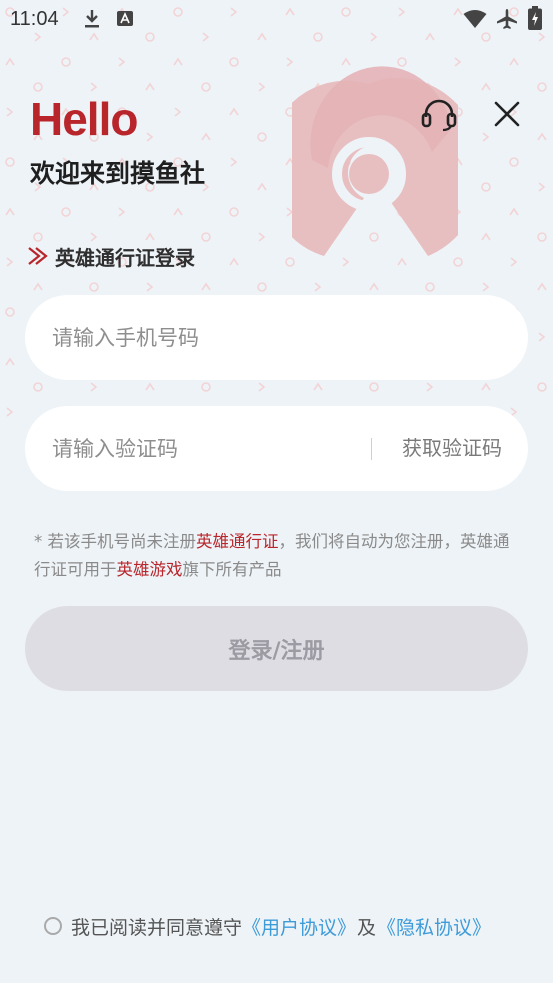  Describe the element at coordinates (38, 256) in the screenshot. I see `chevron-double-right-icon` at that location.